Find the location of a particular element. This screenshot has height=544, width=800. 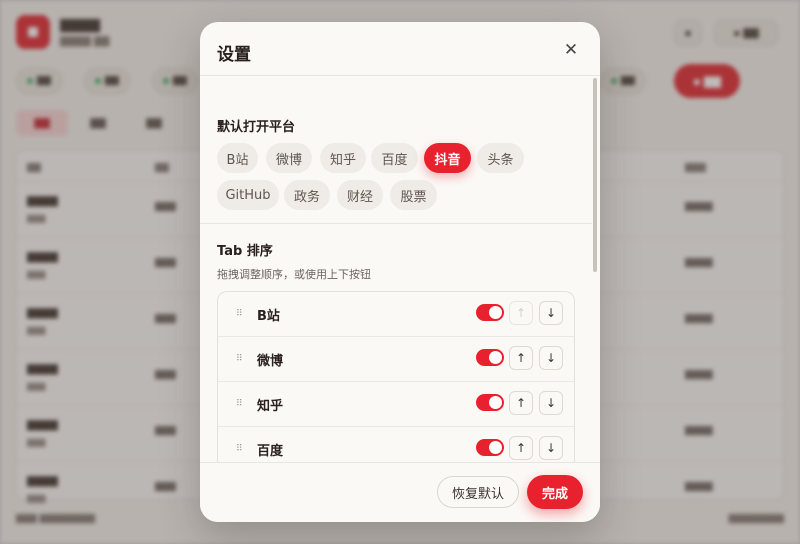

platform-chip-zhihu: 知乎 is located at coordinates (343, 158).